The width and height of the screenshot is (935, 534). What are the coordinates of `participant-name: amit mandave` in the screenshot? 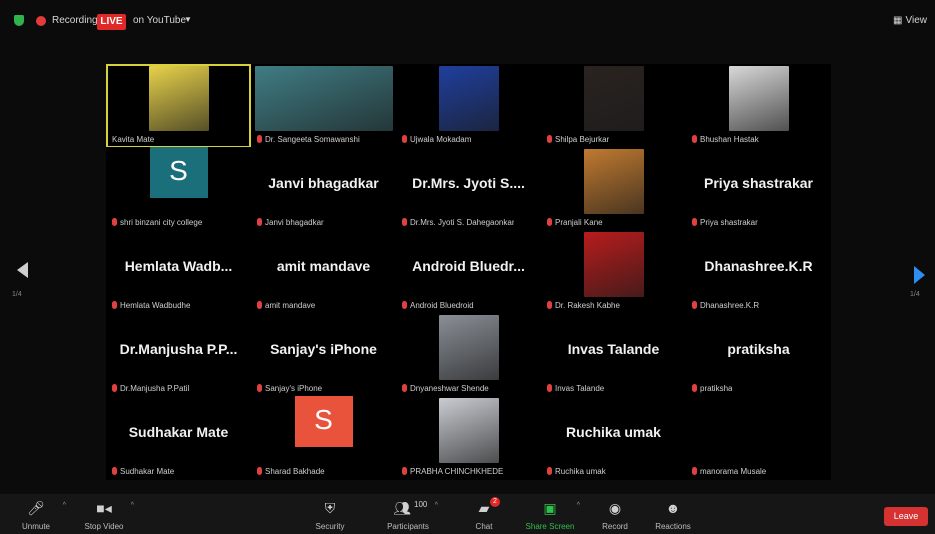 It's located at (290, 305).